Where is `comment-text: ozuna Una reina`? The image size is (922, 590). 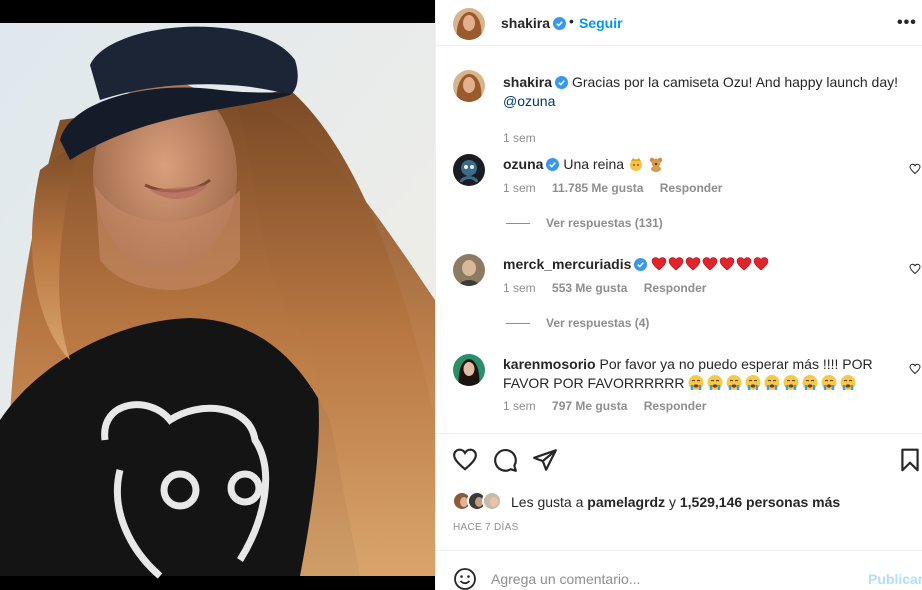 comment-text: ozuna Una reina is located at coordinates (700, 164).